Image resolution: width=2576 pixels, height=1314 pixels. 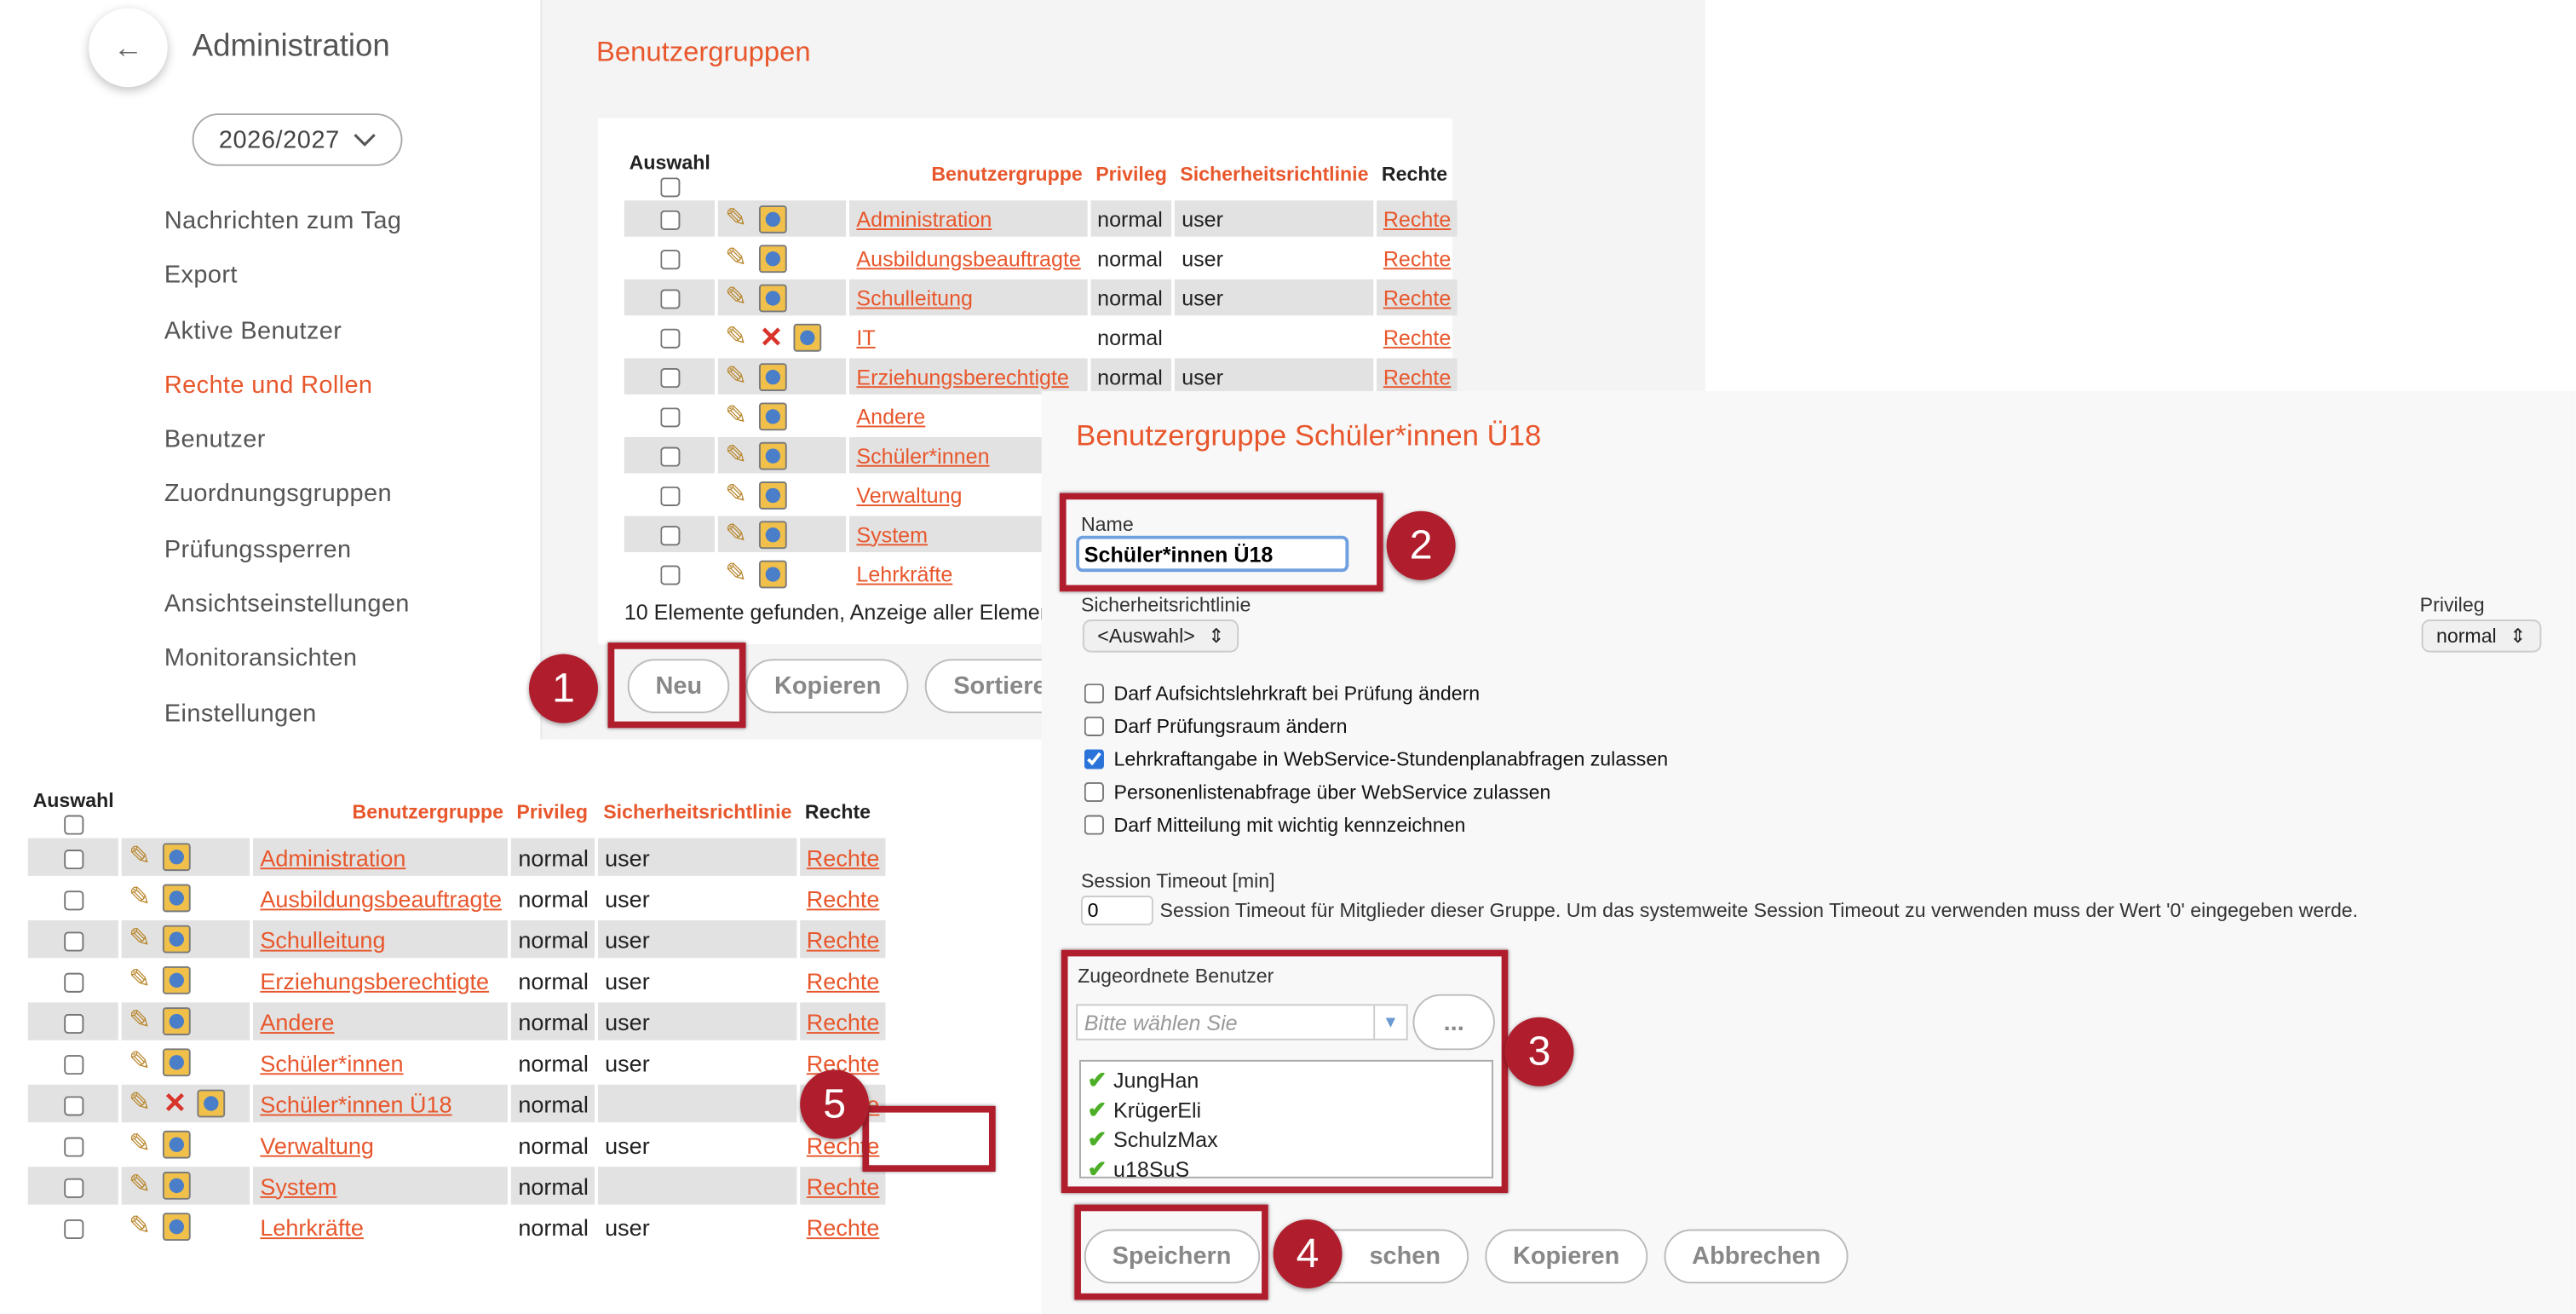 I want to click on sidebar-item: Zuordnungsgruppen, so click(x=287, y=495).